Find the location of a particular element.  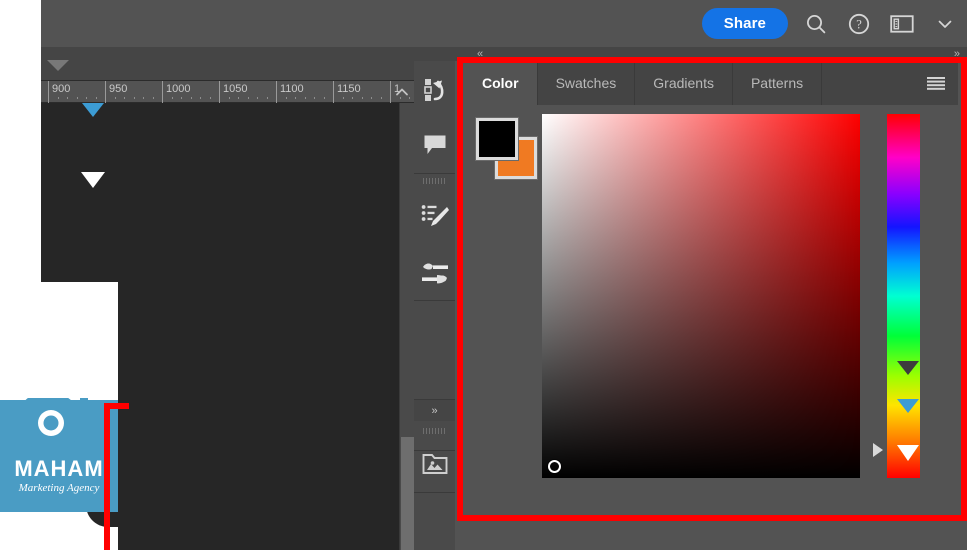

hue-marker-white is located at coordinates (908, 453).